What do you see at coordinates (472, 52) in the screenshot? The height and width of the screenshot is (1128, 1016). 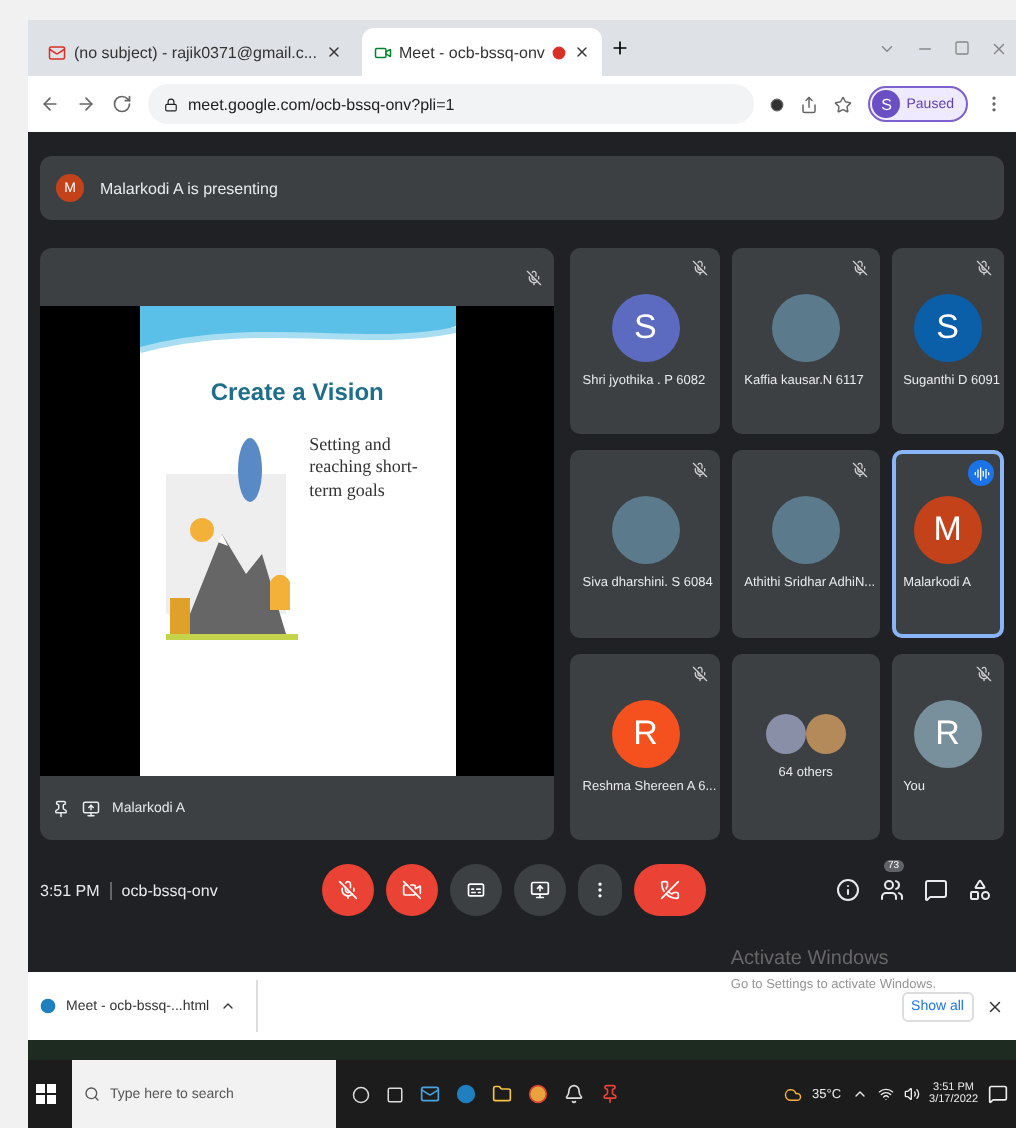 I see `tab-title: Meet - ocb-bssq-onv` at bounding box center [472, 52].